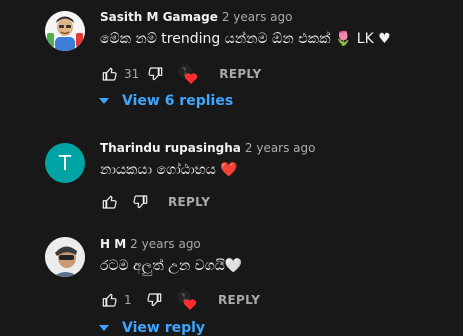 This screenshot has width=463, height=336. Describe the element at coordinates (170, 148) in the screenshot. I see `author-name: Tharindu rupasingha` at that location.